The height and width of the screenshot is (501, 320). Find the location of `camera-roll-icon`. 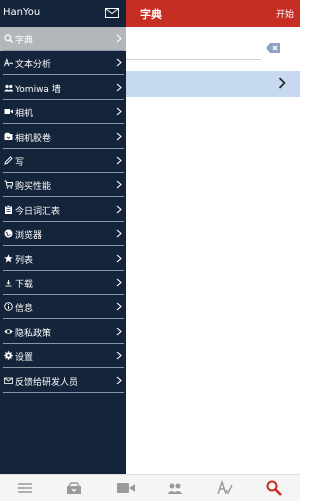

camera-roll-icon is located at coordinates (8, 136).